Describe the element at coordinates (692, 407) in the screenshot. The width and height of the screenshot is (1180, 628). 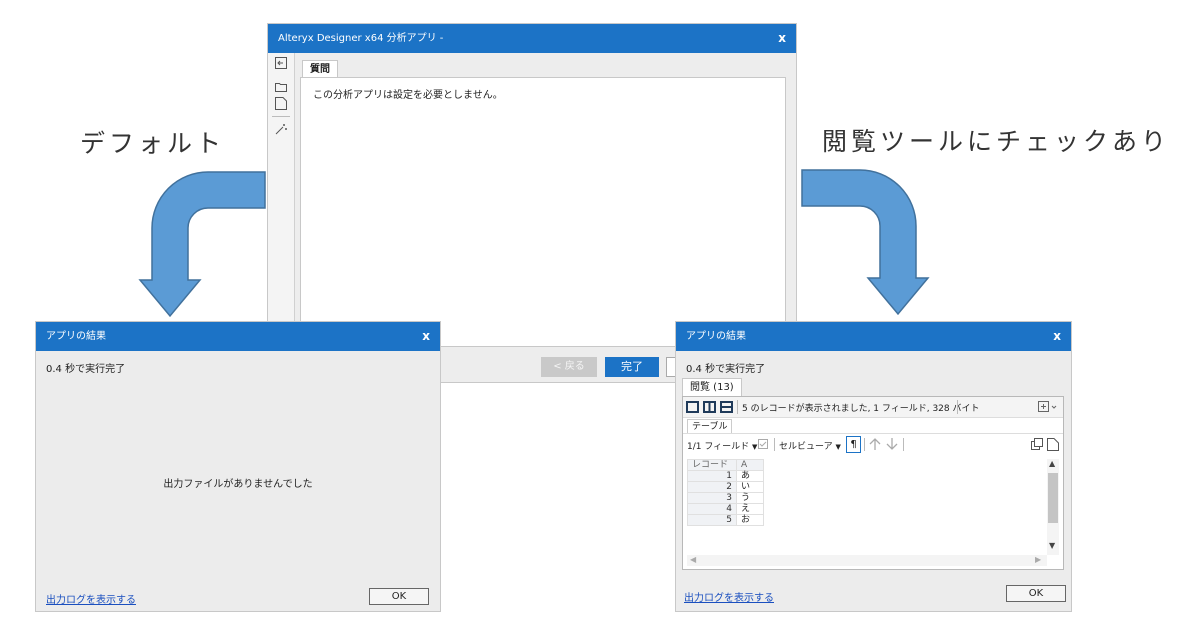
I see `single-view-icon` at that location.